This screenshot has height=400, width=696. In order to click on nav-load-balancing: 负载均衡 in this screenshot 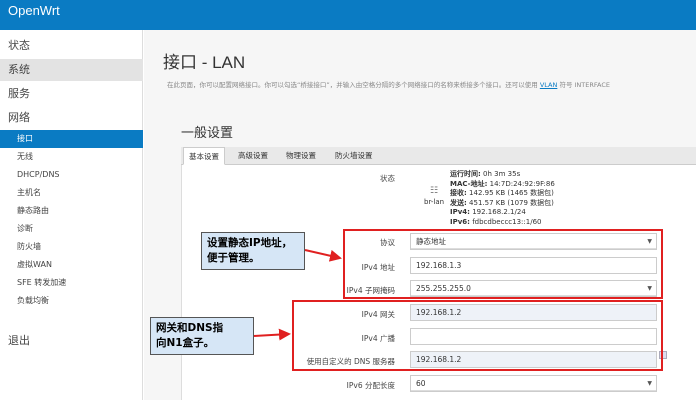, I will do `click(71, 301)`.